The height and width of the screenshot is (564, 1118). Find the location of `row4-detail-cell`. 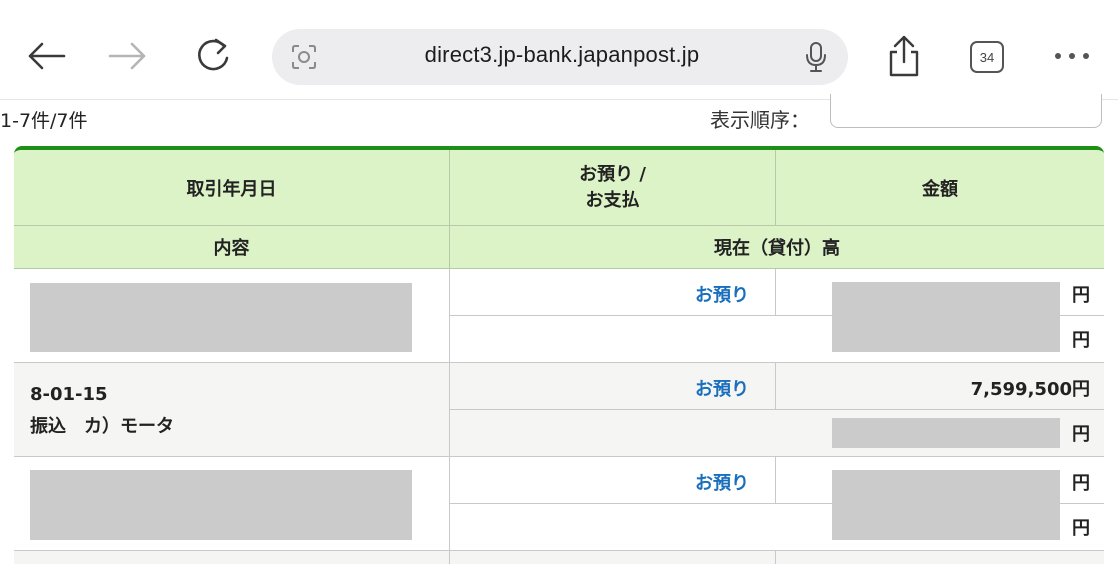

row4-detail-cell is located at coordinates (232, 557).